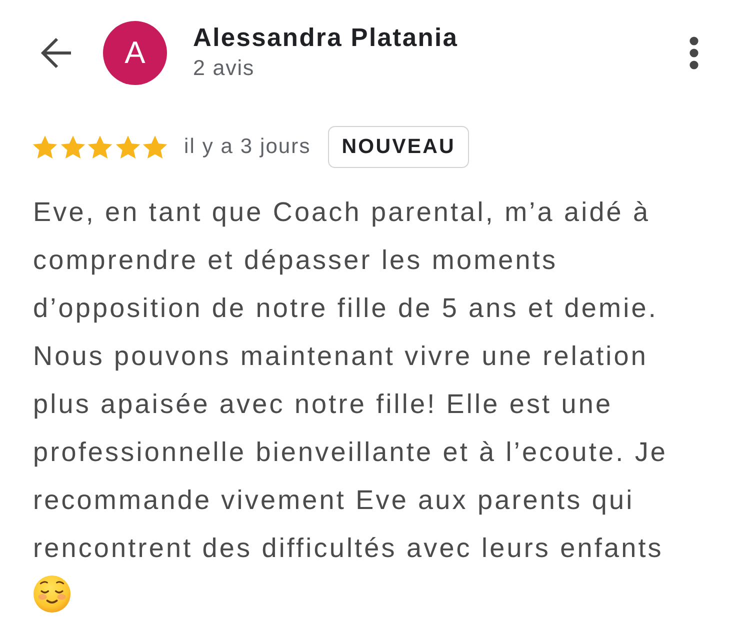 This screenshot has height=636, width=750. I want to click on reviewer-name: Alessandra Platania, so click(325, 38).